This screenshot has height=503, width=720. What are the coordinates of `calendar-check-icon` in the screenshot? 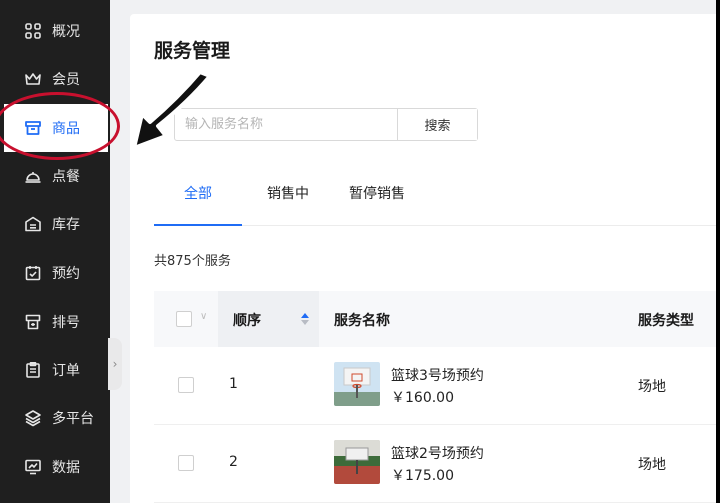 It's located at (33, 273).